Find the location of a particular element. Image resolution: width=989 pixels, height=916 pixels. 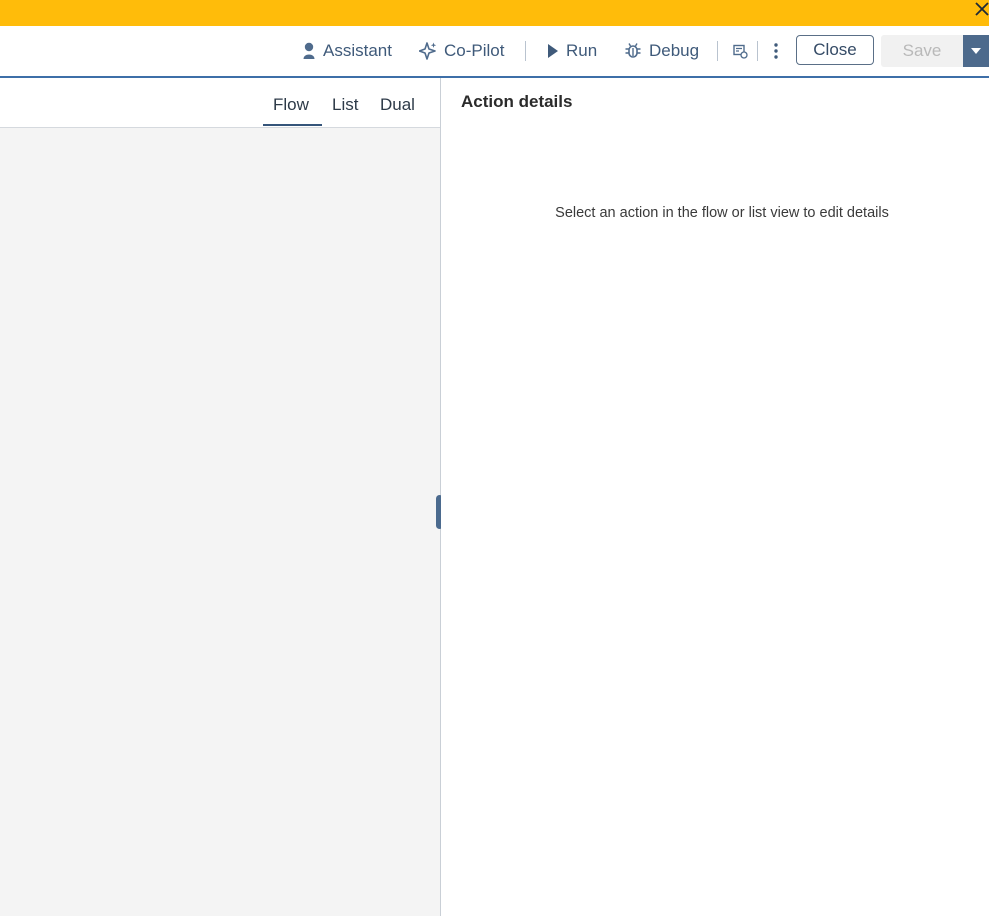

more-vertical-icon is located at coordinates (776, 51).